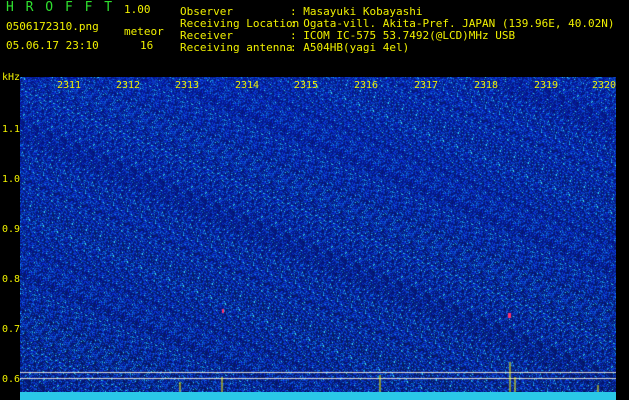 The width and height of the screenshot is (629, 400). What do you see at coordinates (60, 7) in the screenshot?
I see `app-title: H R O F F T` at bounding box center [60, 7].